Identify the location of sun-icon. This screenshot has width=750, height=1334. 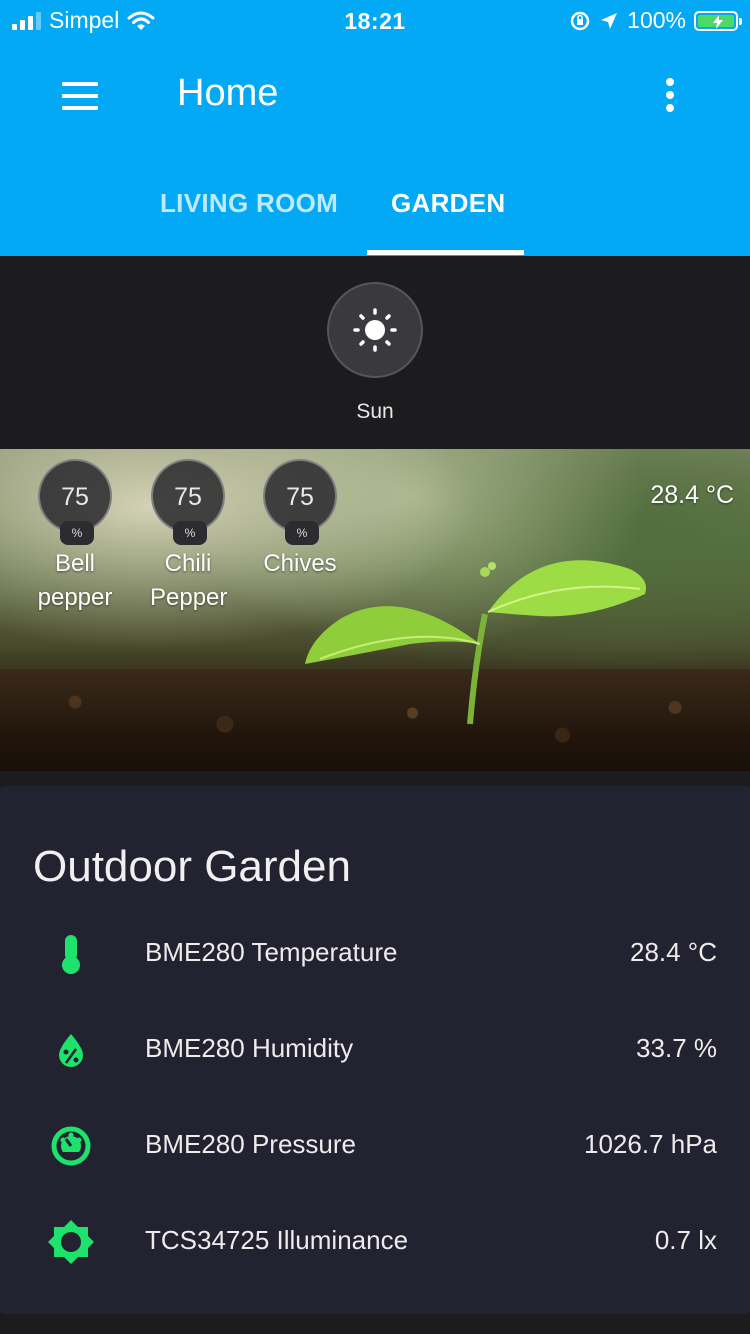
(375, 330).